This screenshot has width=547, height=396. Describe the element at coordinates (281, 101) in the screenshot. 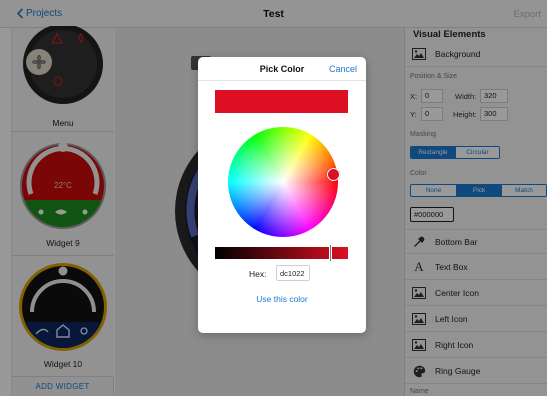

I see `color-preview-swatch` at that location.